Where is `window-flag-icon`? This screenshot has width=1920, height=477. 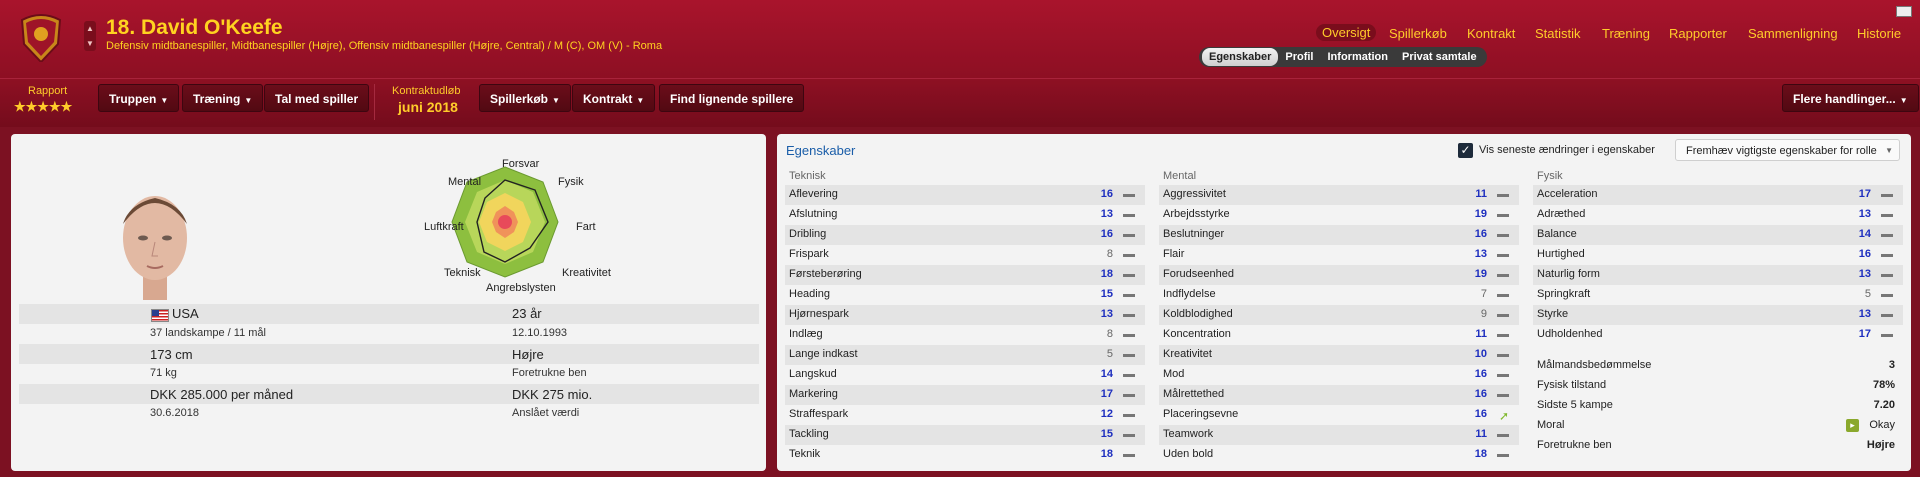
window-flag-icon is located at coordinates (1904, 11).